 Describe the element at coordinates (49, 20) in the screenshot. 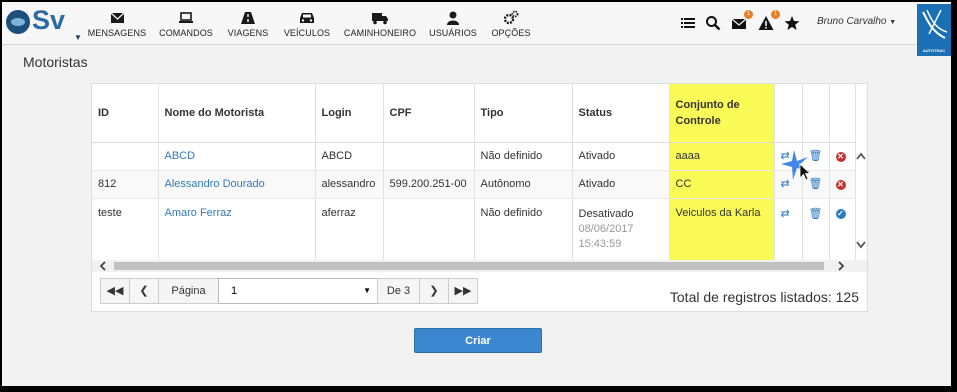

I see `logo-text: Sv` at that location.